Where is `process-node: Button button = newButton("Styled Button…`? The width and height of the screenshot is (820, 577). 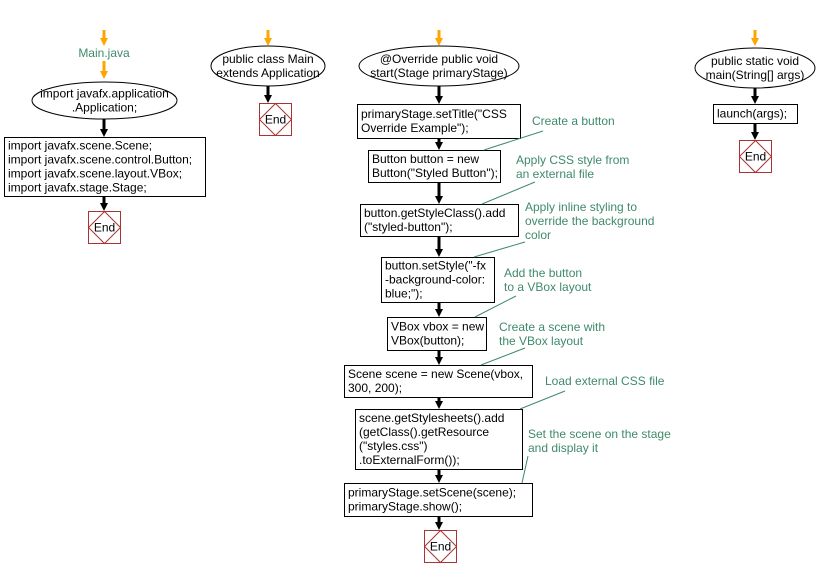
process-node: Button button = newButton("Styled Button… is located at coordinates (434, 166).